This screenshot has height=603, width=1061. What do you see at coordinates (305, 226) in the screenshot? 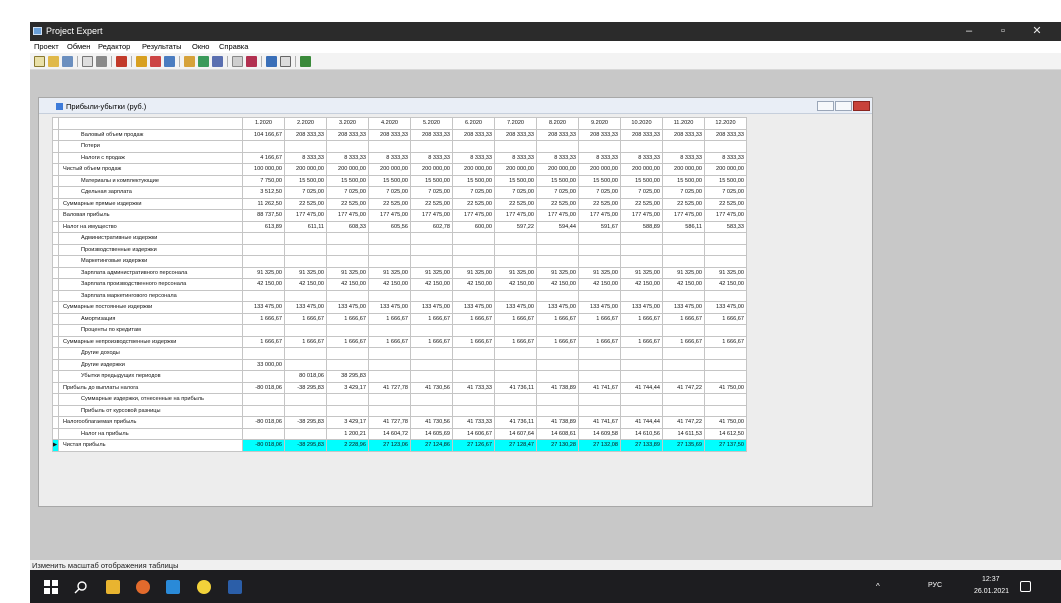
I see `table-cell: 611,11` at bounding box center [305, 226].